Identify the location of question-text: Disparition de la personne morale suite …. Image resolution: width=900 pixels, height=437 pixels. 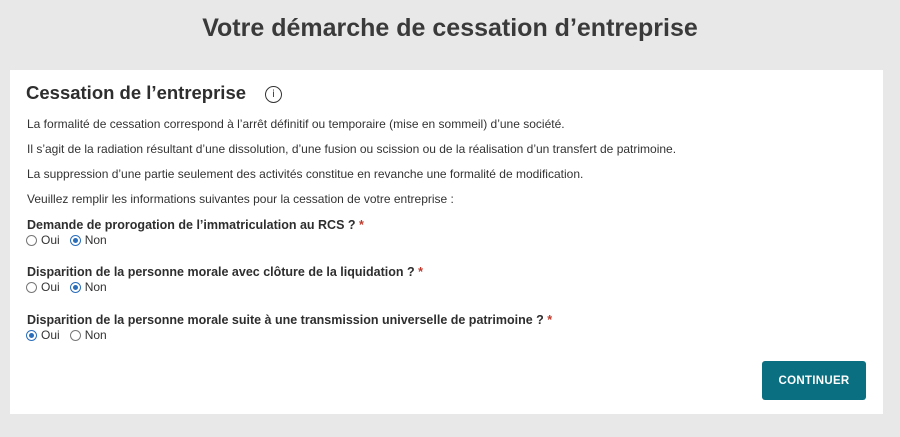
(285, 320).